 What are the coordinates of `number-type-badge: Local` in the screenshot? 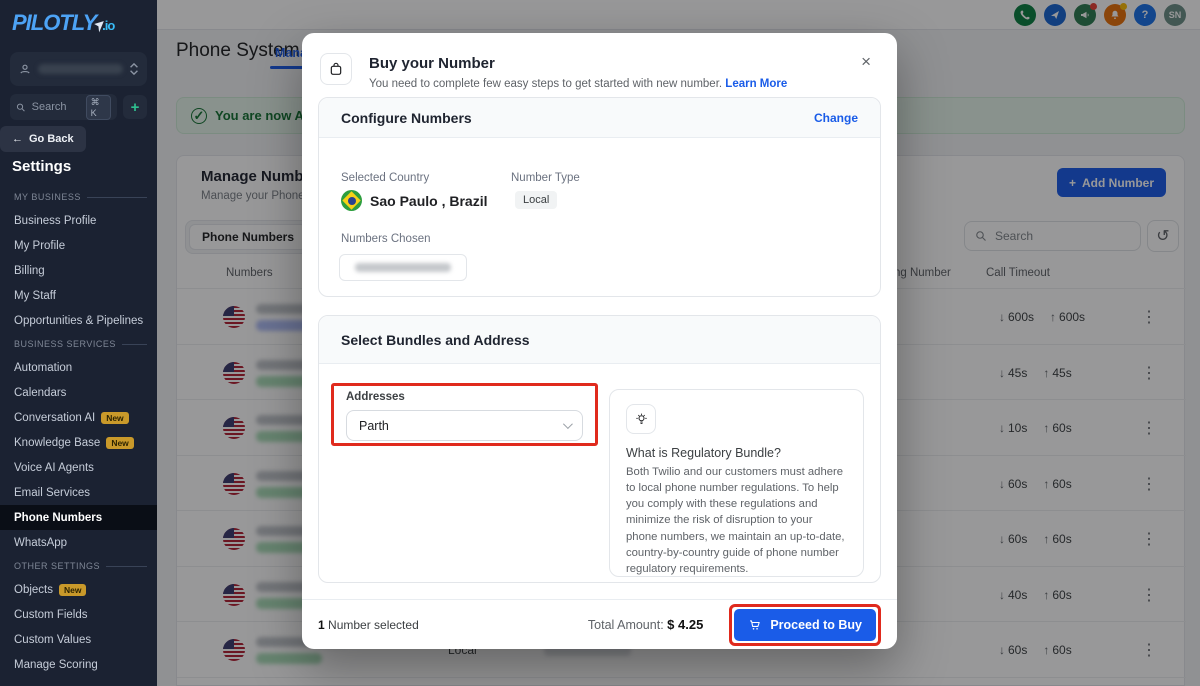 It's located at (536, 200).